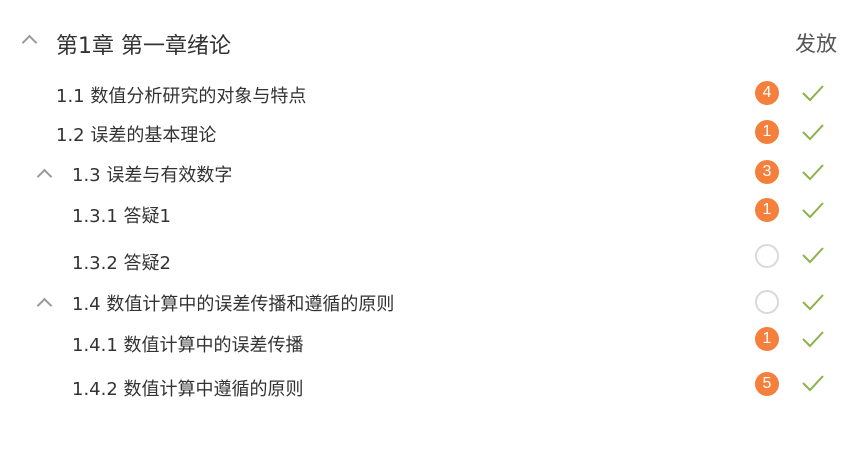 This screenshot has height=458, width=849. I want to click on list-item-1-1: 1.1 数值分析研究的对象与特点 4, so click(424, 94).